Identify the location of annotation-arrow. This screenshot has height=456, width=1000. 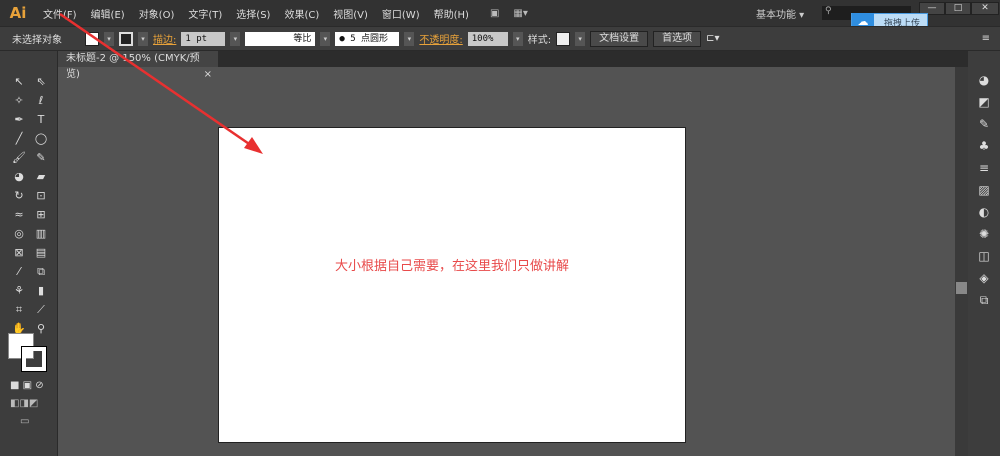
(161, 83).